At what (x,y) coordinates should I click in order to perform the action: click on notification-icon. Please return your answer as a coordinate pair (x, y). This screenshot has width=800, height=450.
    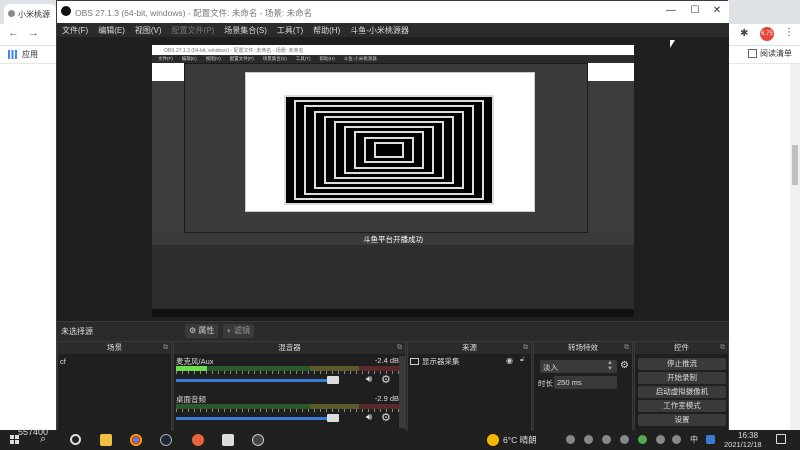
    Looking at the image, I should click on (781, 439).